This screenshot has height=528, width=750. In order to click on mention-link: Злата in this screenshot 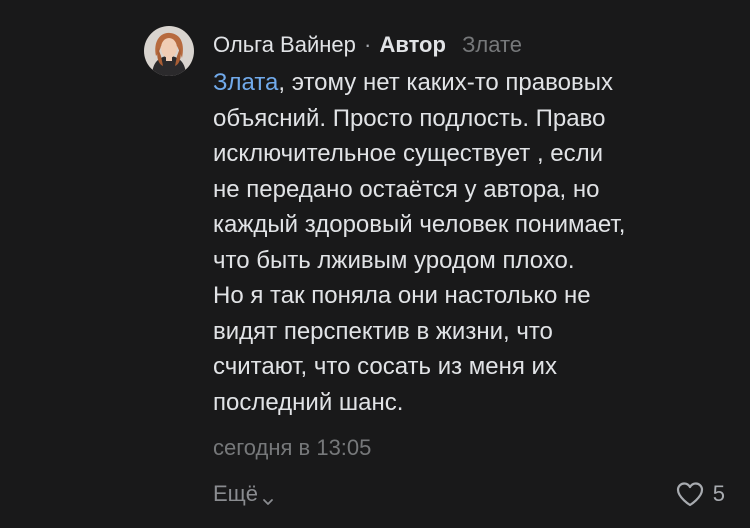, I will do `click(245, 82)`.